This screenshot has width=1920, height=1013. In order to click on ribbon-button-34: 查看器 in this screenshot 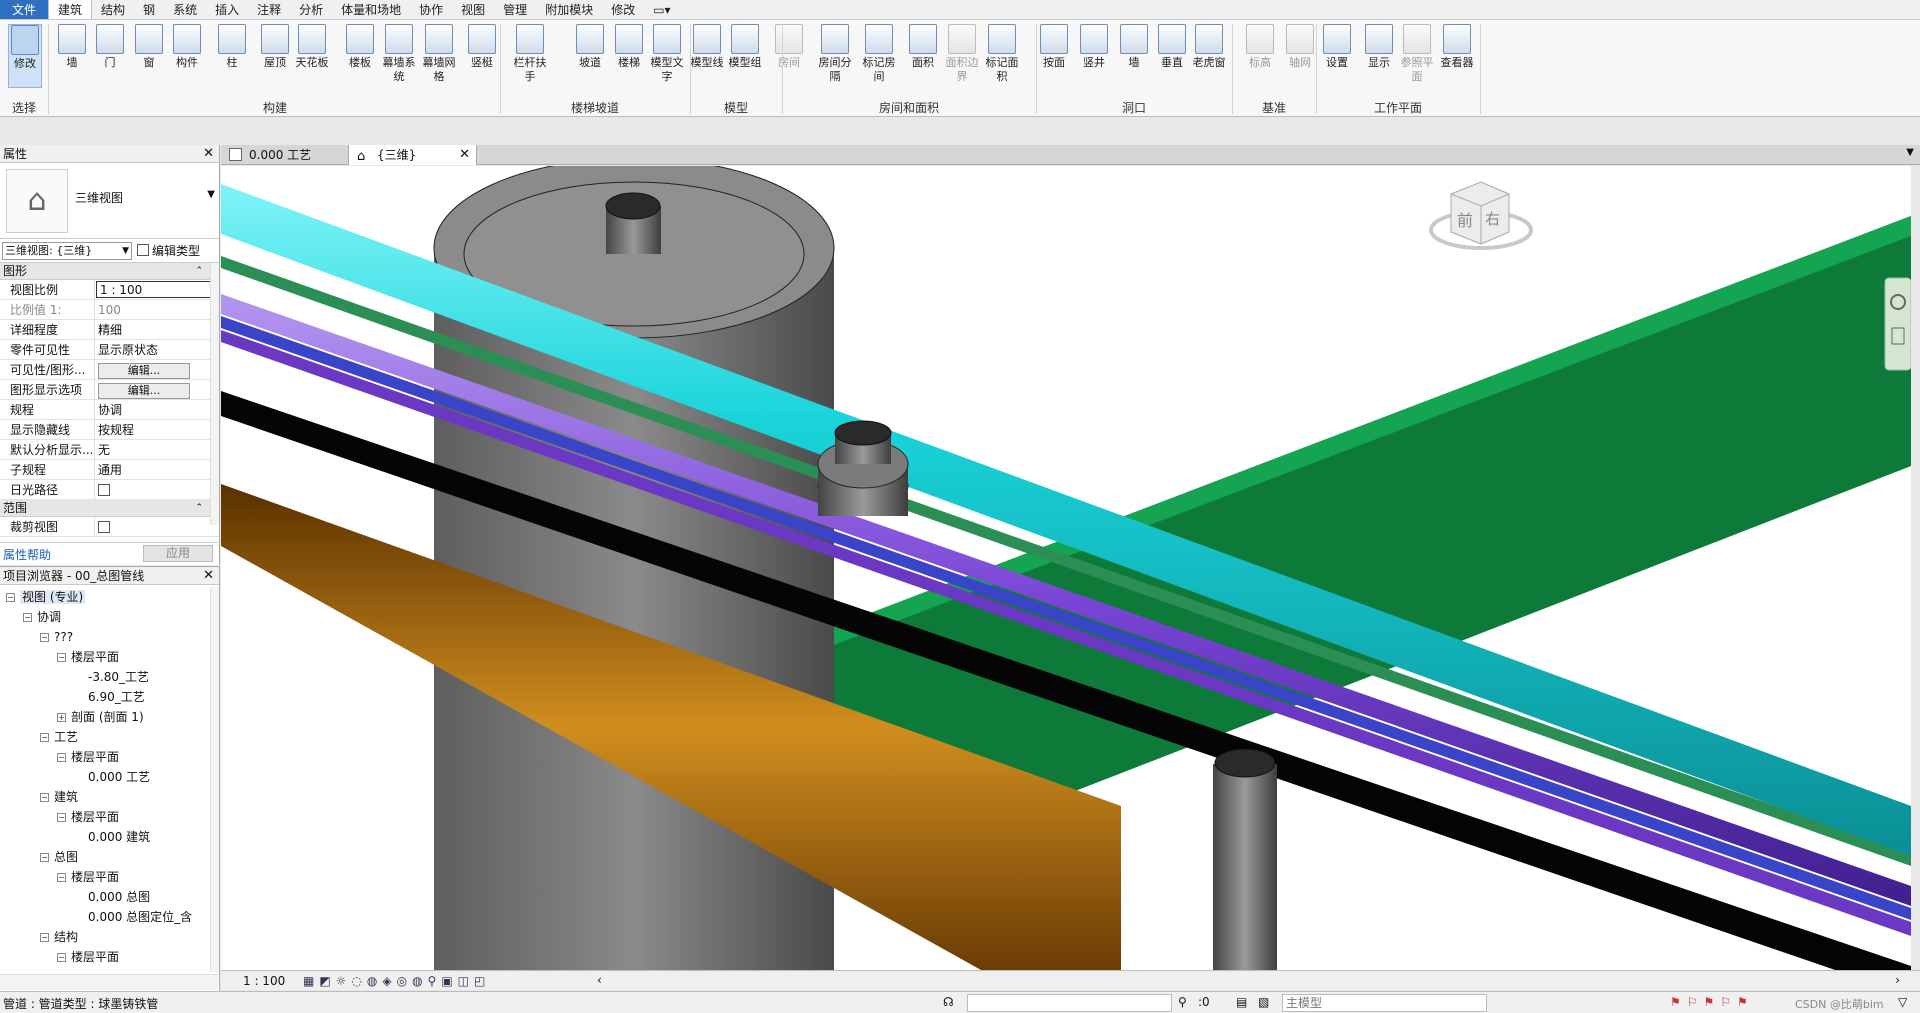, I will do `click(1457, 47)`.